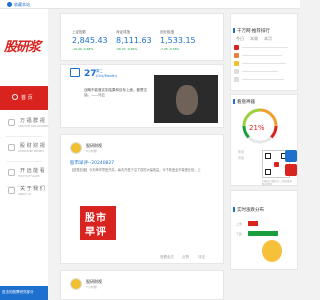 The width and height of the screenshot is (320, 300). What do you see at coordinates (79, 32) in the screenshot?
I see `index-label: 上证指数` at bounding box center [79, 32].